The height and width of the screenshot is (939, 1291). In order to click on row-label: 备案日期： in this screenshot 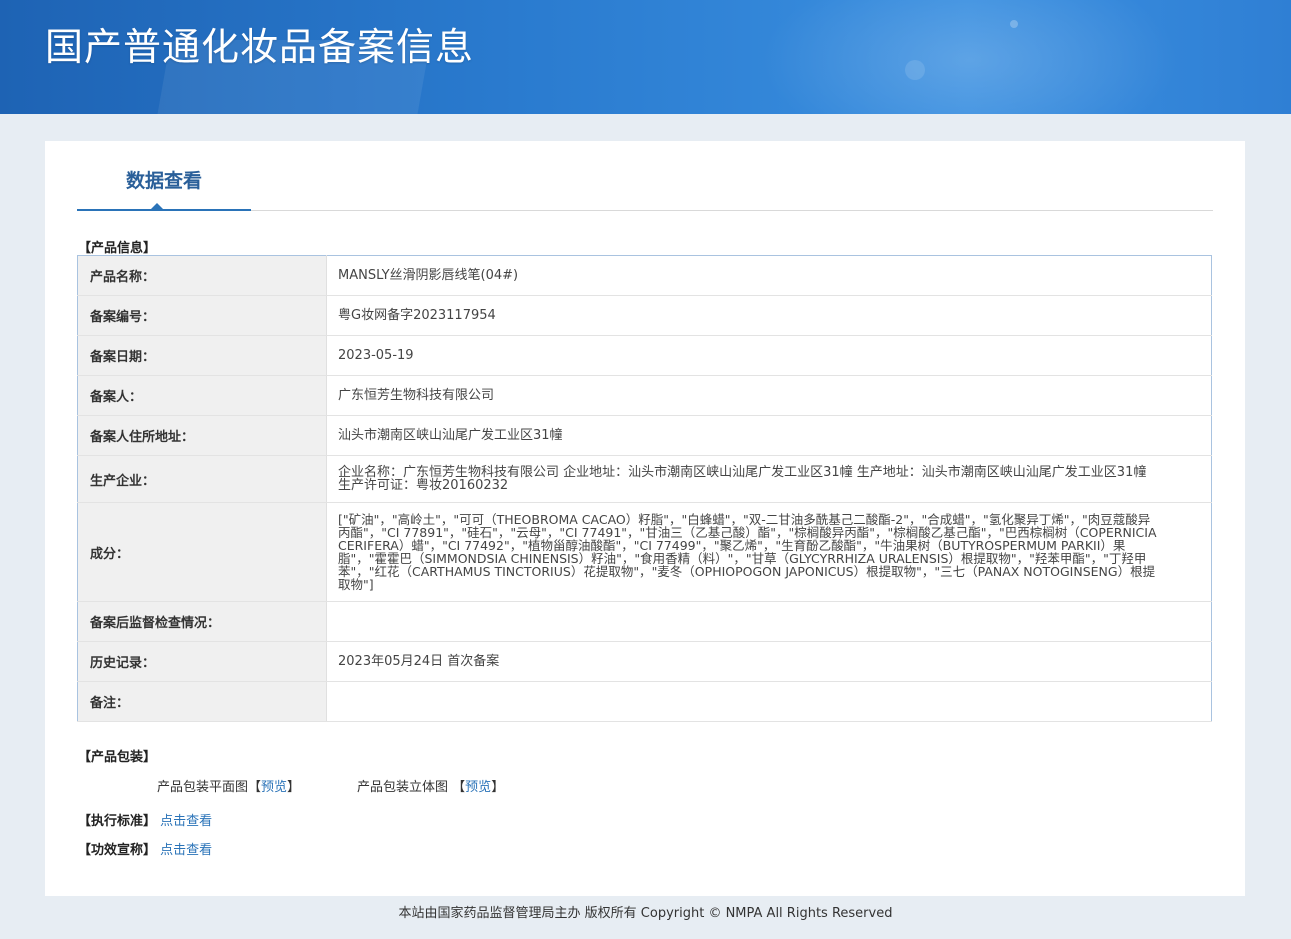, I will do `click(202, 355)`.